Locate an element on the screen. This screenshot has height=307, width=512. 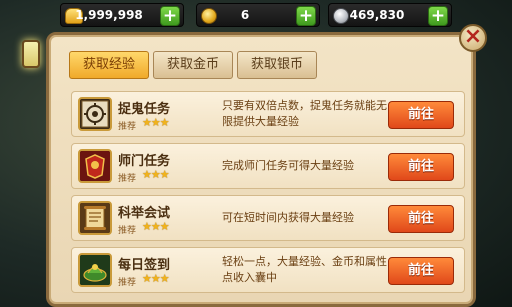
go-button-exam: 前往 is located at coordinates (421, 219).